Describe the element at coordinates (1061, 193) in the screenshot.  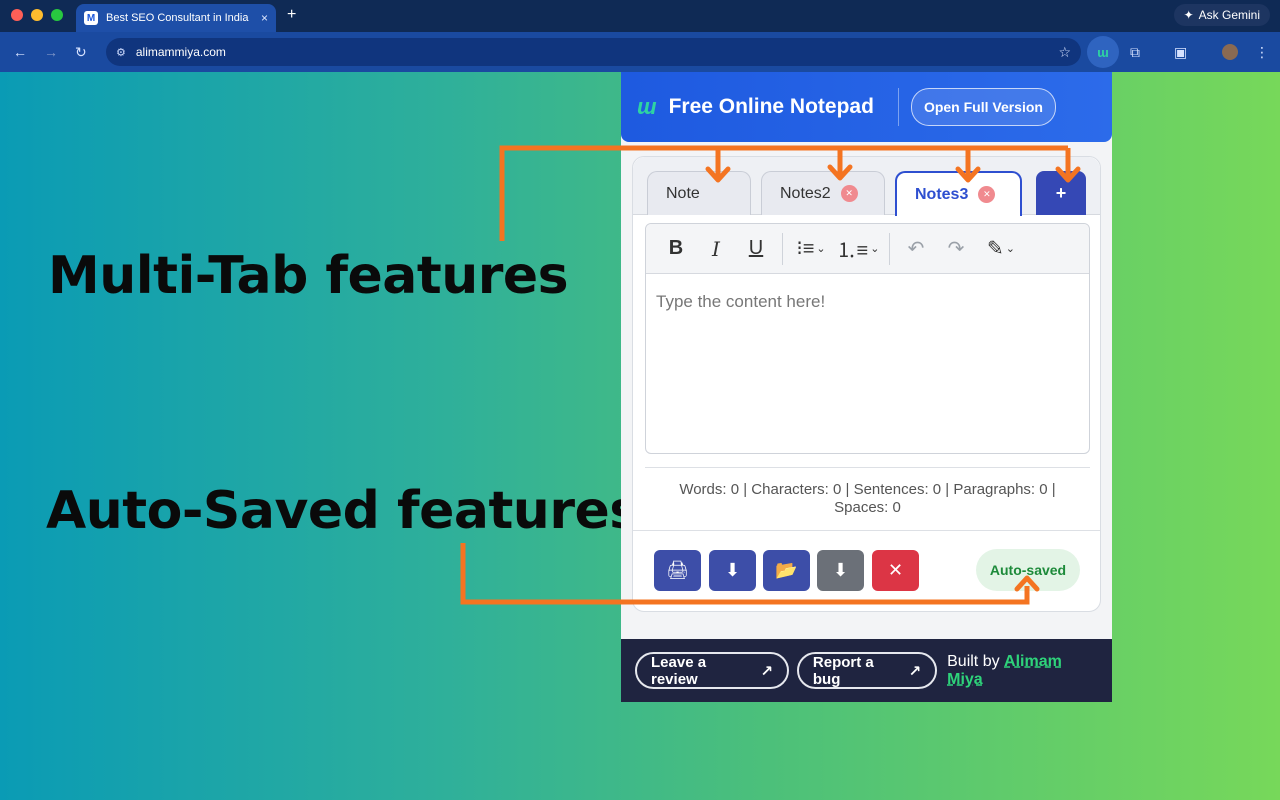
I see `add-tab-button: +` at that location.